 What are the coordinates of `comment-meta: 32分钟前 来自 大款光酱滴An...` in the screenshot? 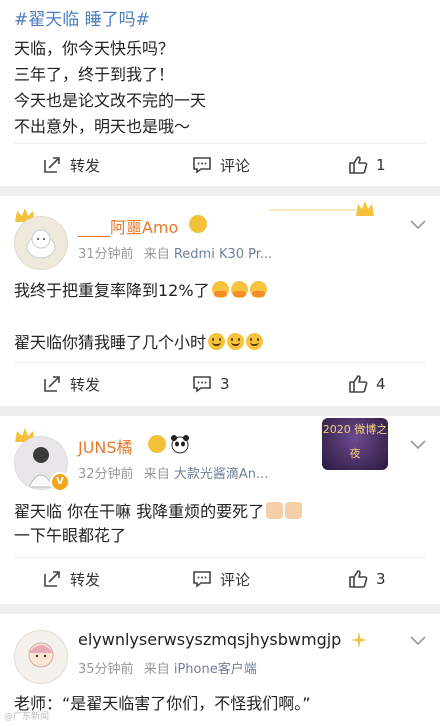 It's located at (173, 472).